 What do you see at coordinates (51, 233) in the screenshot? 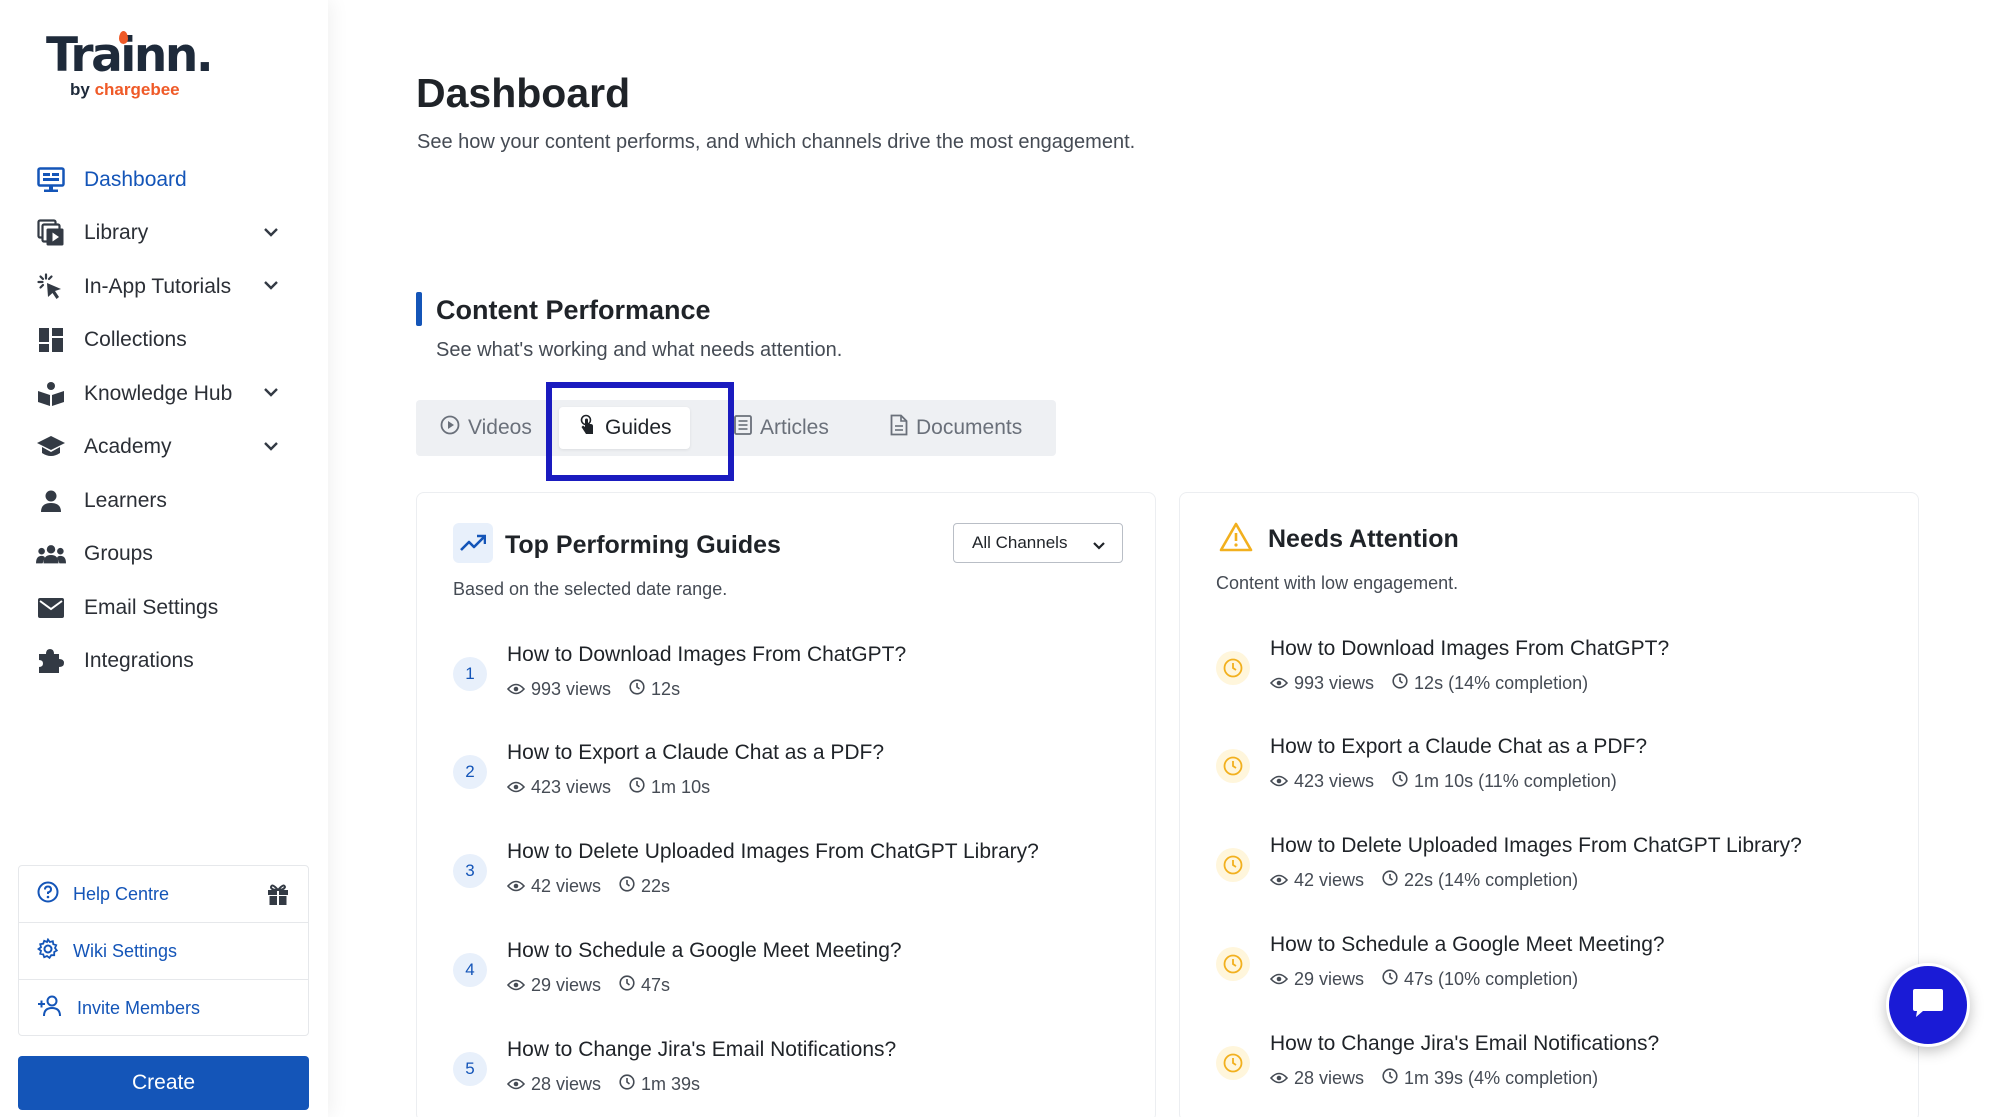
I see `library-icon` at bounding box center [51, 233].